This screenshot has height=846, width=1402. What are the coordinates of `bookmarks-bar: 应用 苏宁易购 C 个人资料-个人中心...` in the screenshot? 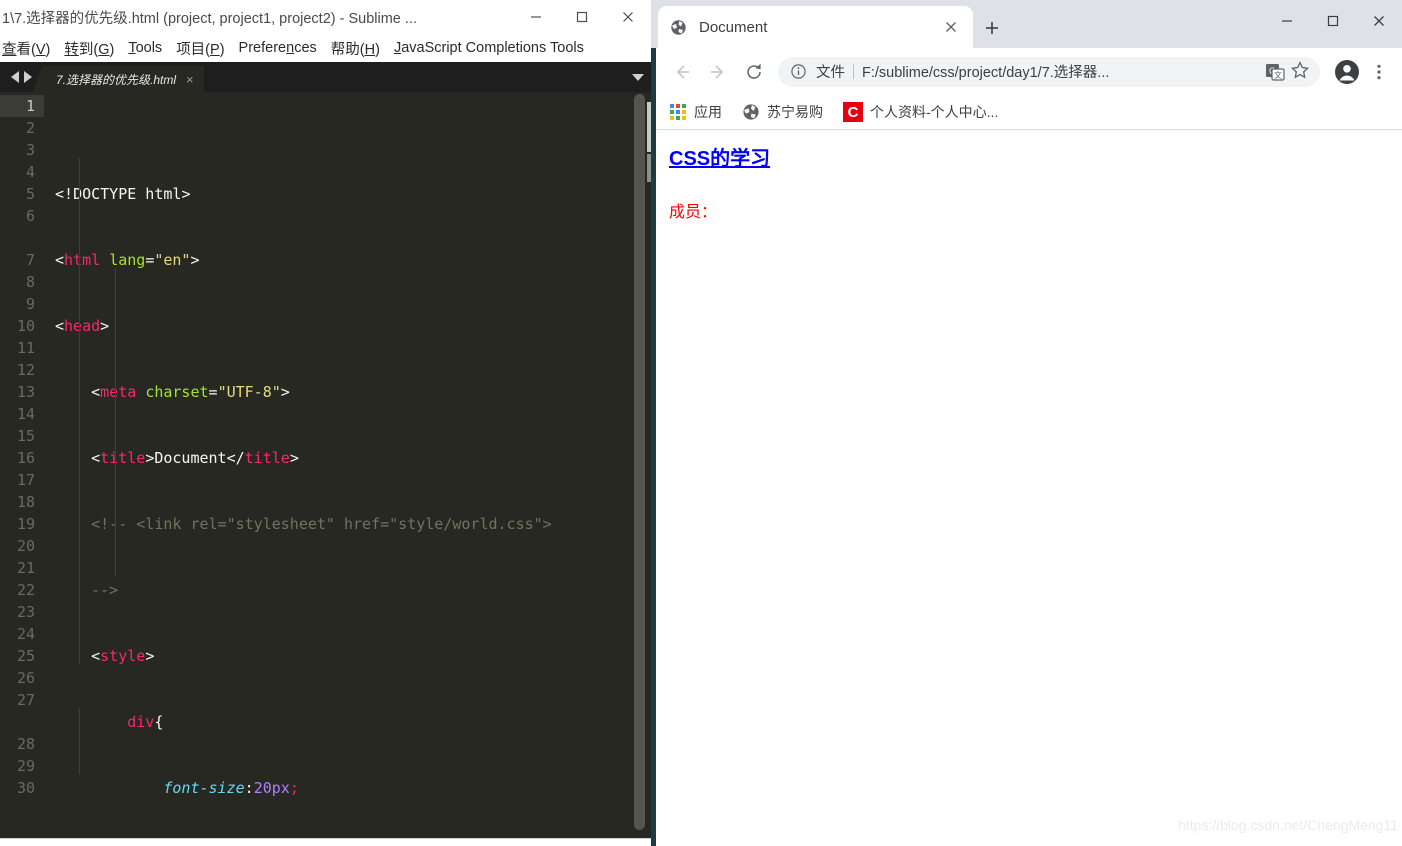 It's located at (1029, 112).